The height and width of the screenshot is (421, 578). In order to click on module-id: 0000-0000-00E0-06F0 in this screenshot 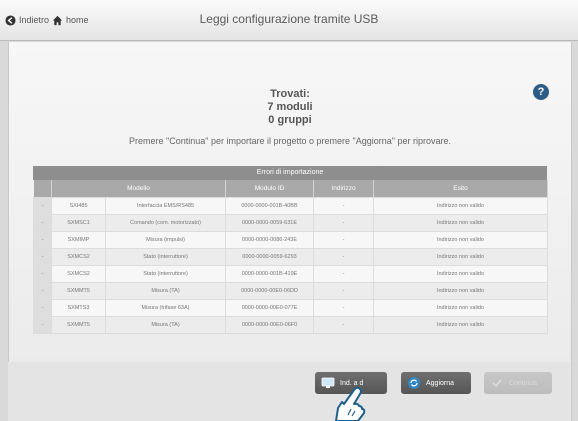, I will do `click(270, 325)`.